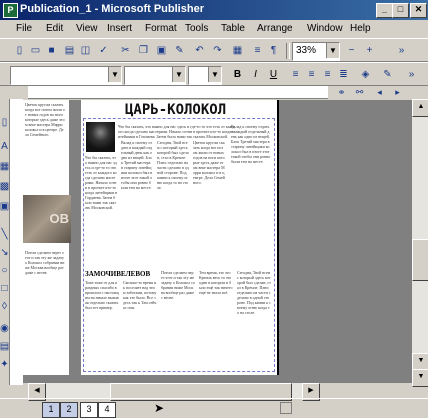 This screenshot has width=428, height=418. I want to click on line-color-icon: ✎, so click(387, 74).